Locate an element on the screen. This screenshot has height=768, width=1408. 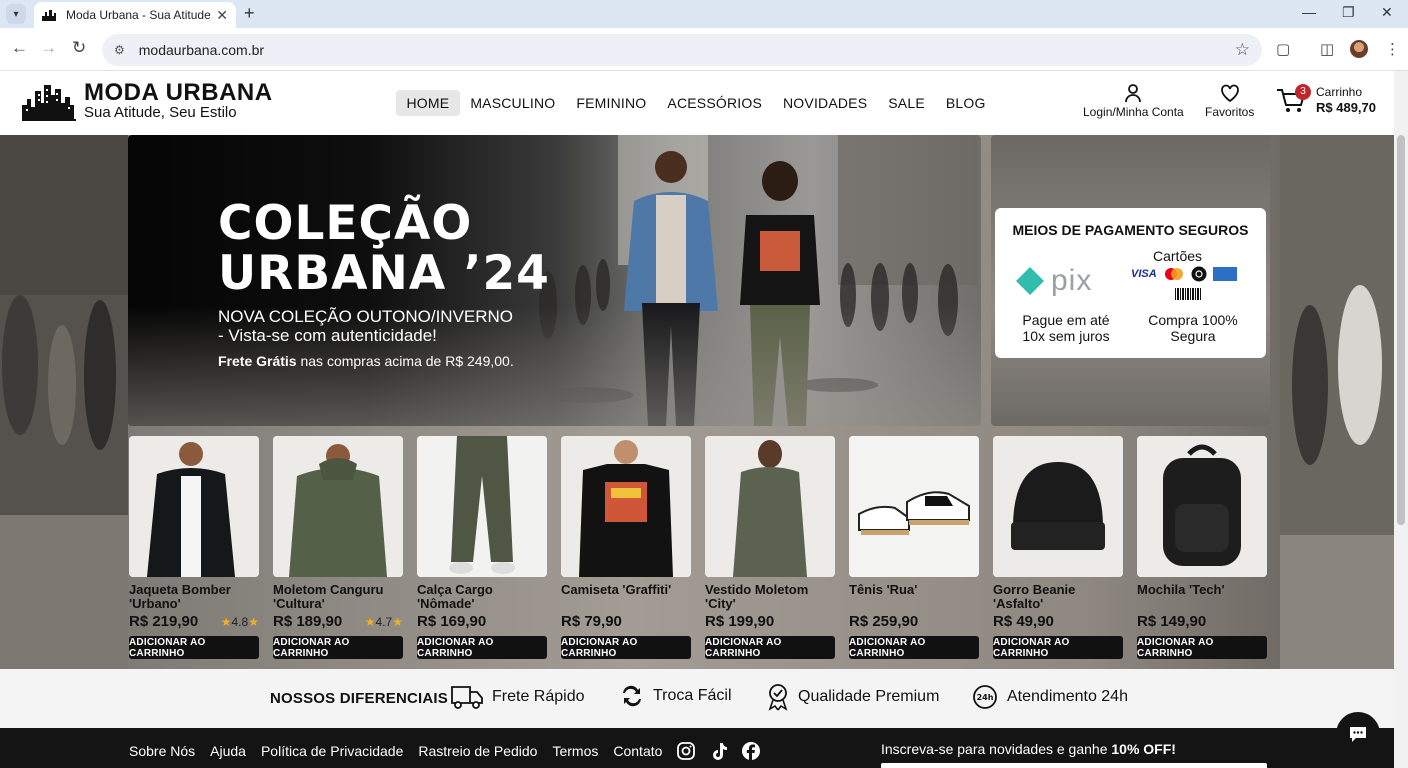
tiktok-icon is located at coordinates (719, 751).